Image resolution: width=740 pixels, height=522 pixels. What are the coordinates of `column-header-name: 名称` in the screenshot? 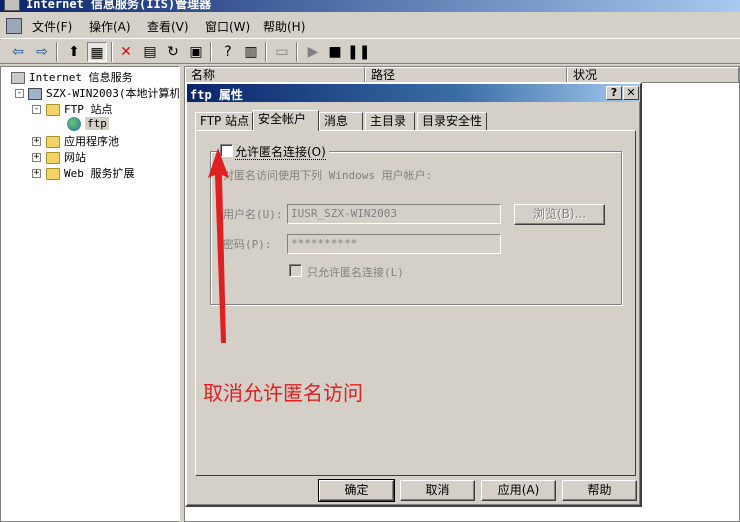 It's located at (275, 75).